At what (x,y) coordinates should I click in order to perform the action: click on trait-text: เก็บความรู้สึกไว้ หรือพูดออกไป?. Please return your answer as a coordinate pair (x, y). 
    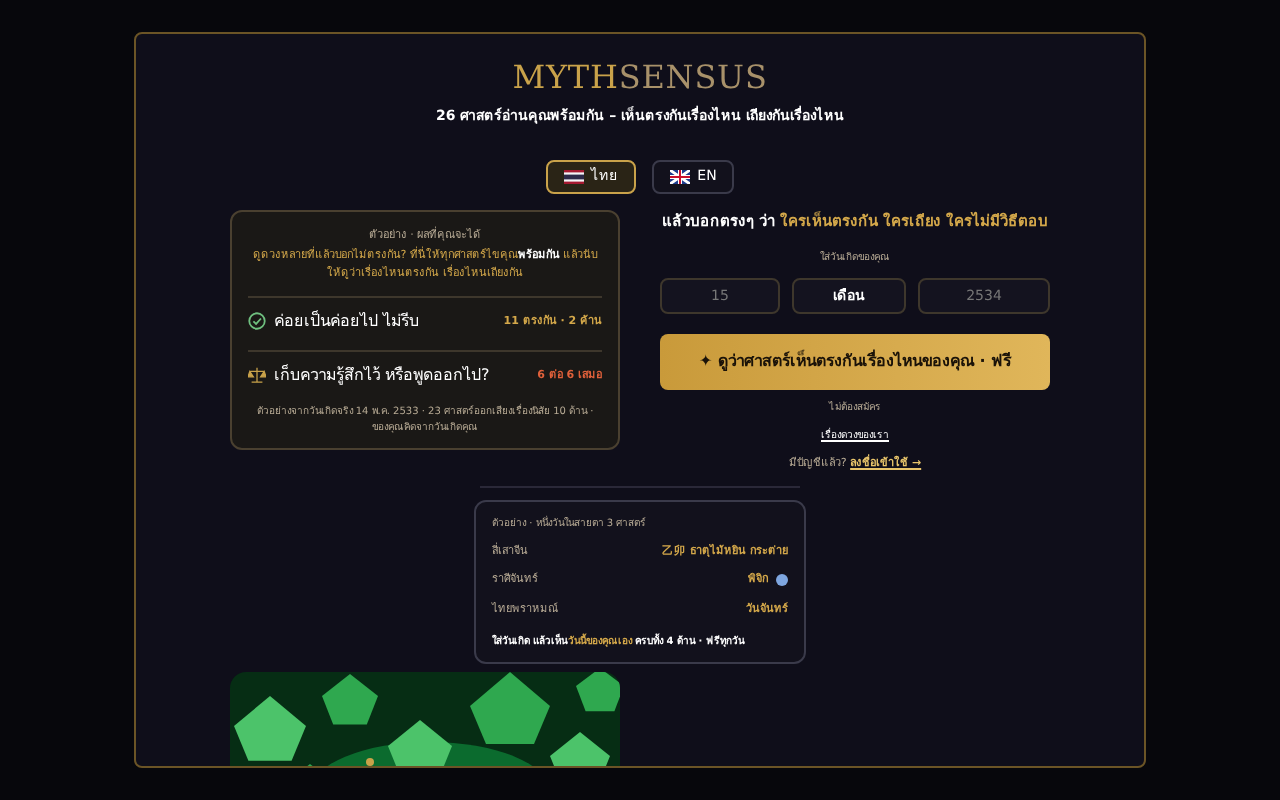
    Looking at the image, I should click on (382, 375).